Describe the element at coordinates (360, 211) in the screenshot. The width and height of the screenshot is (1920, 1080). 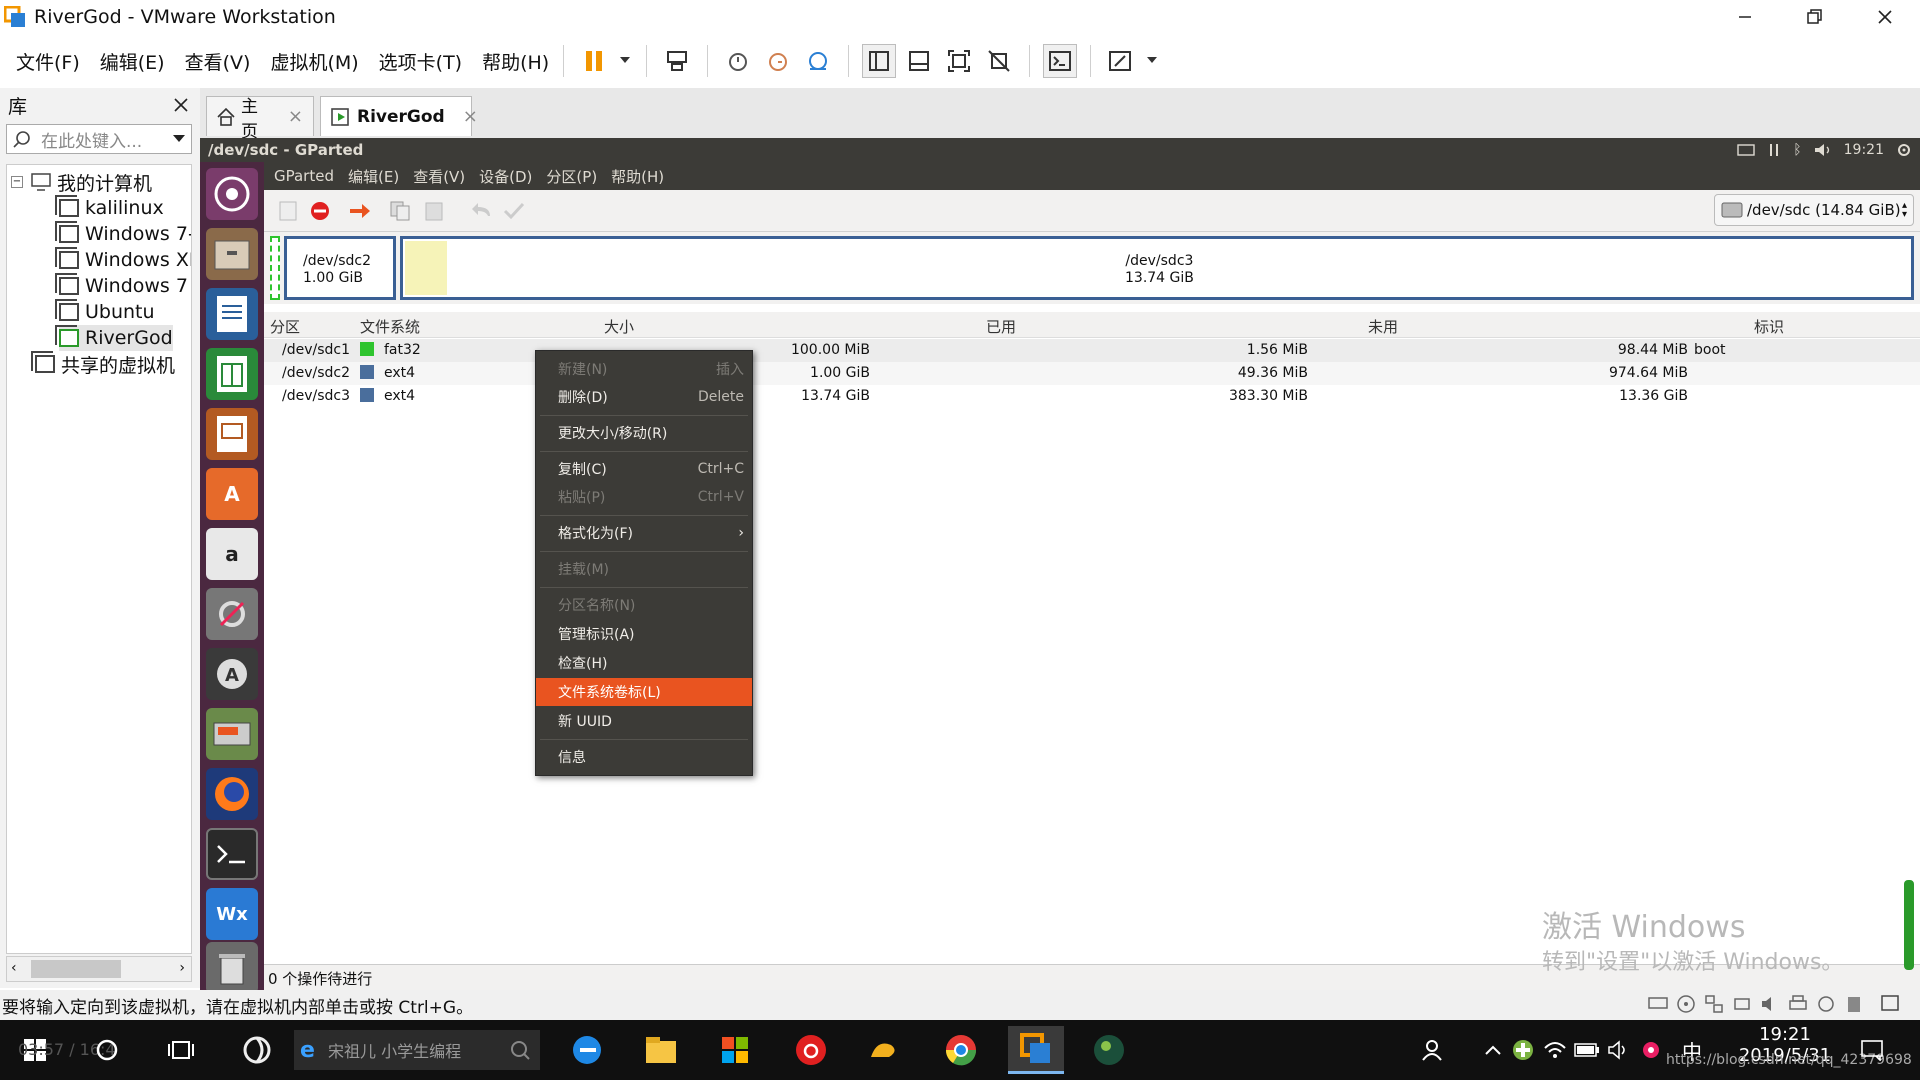
I see `resize-move-icon` at that location.